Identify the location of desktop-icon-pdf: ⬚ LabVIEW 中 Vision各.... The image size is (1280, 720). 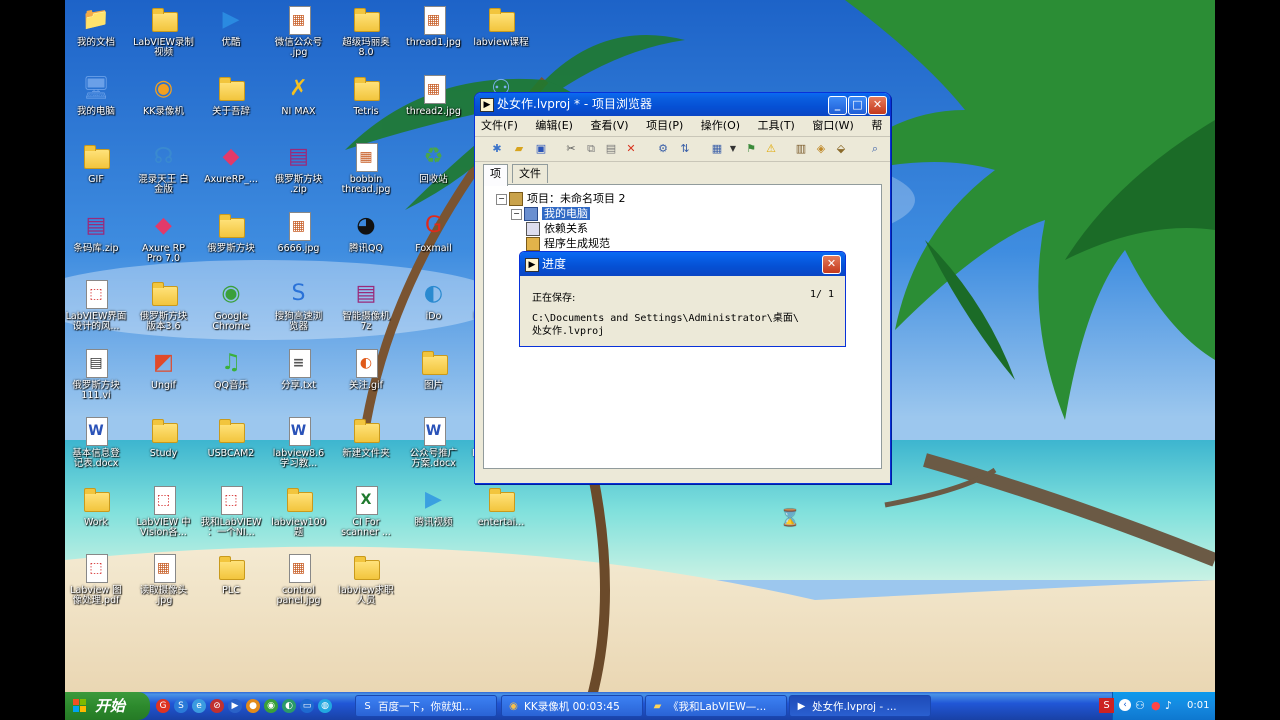
(164, 509).